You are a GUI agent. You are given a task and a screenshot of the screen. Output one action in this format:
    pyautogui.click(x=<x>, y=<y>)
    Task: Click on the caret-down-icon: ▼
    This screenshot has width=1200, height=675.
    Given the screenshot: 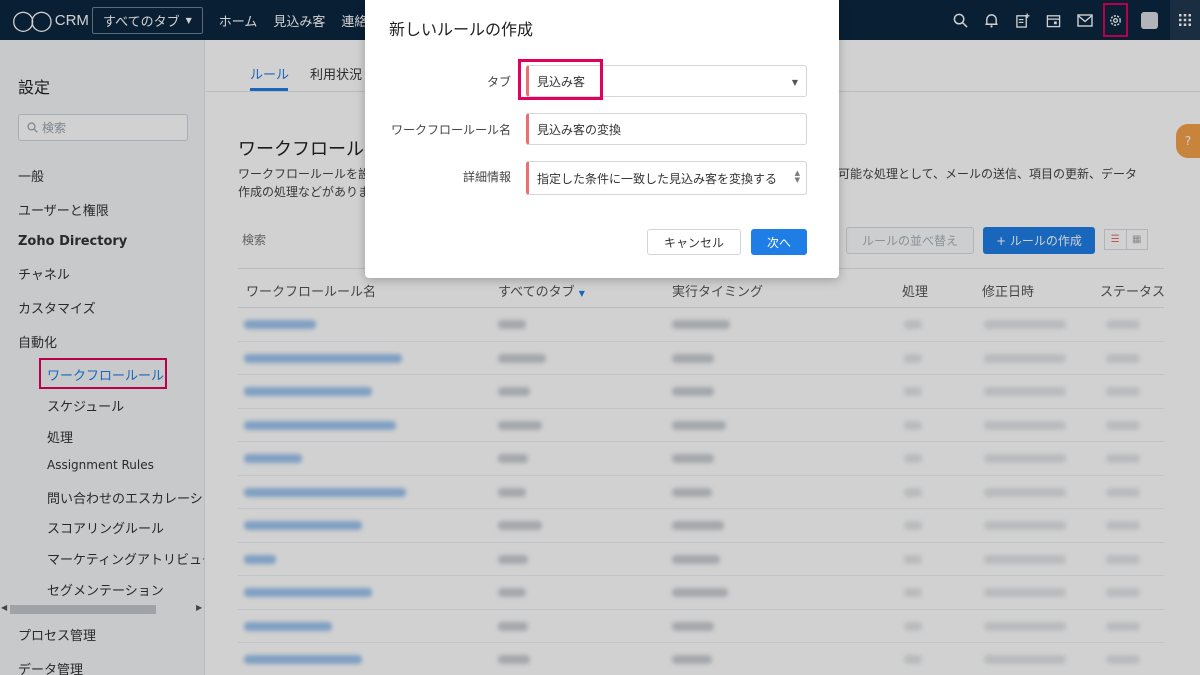 What is the action you would take?
    pyautogui.click(x=794, y=82)
    